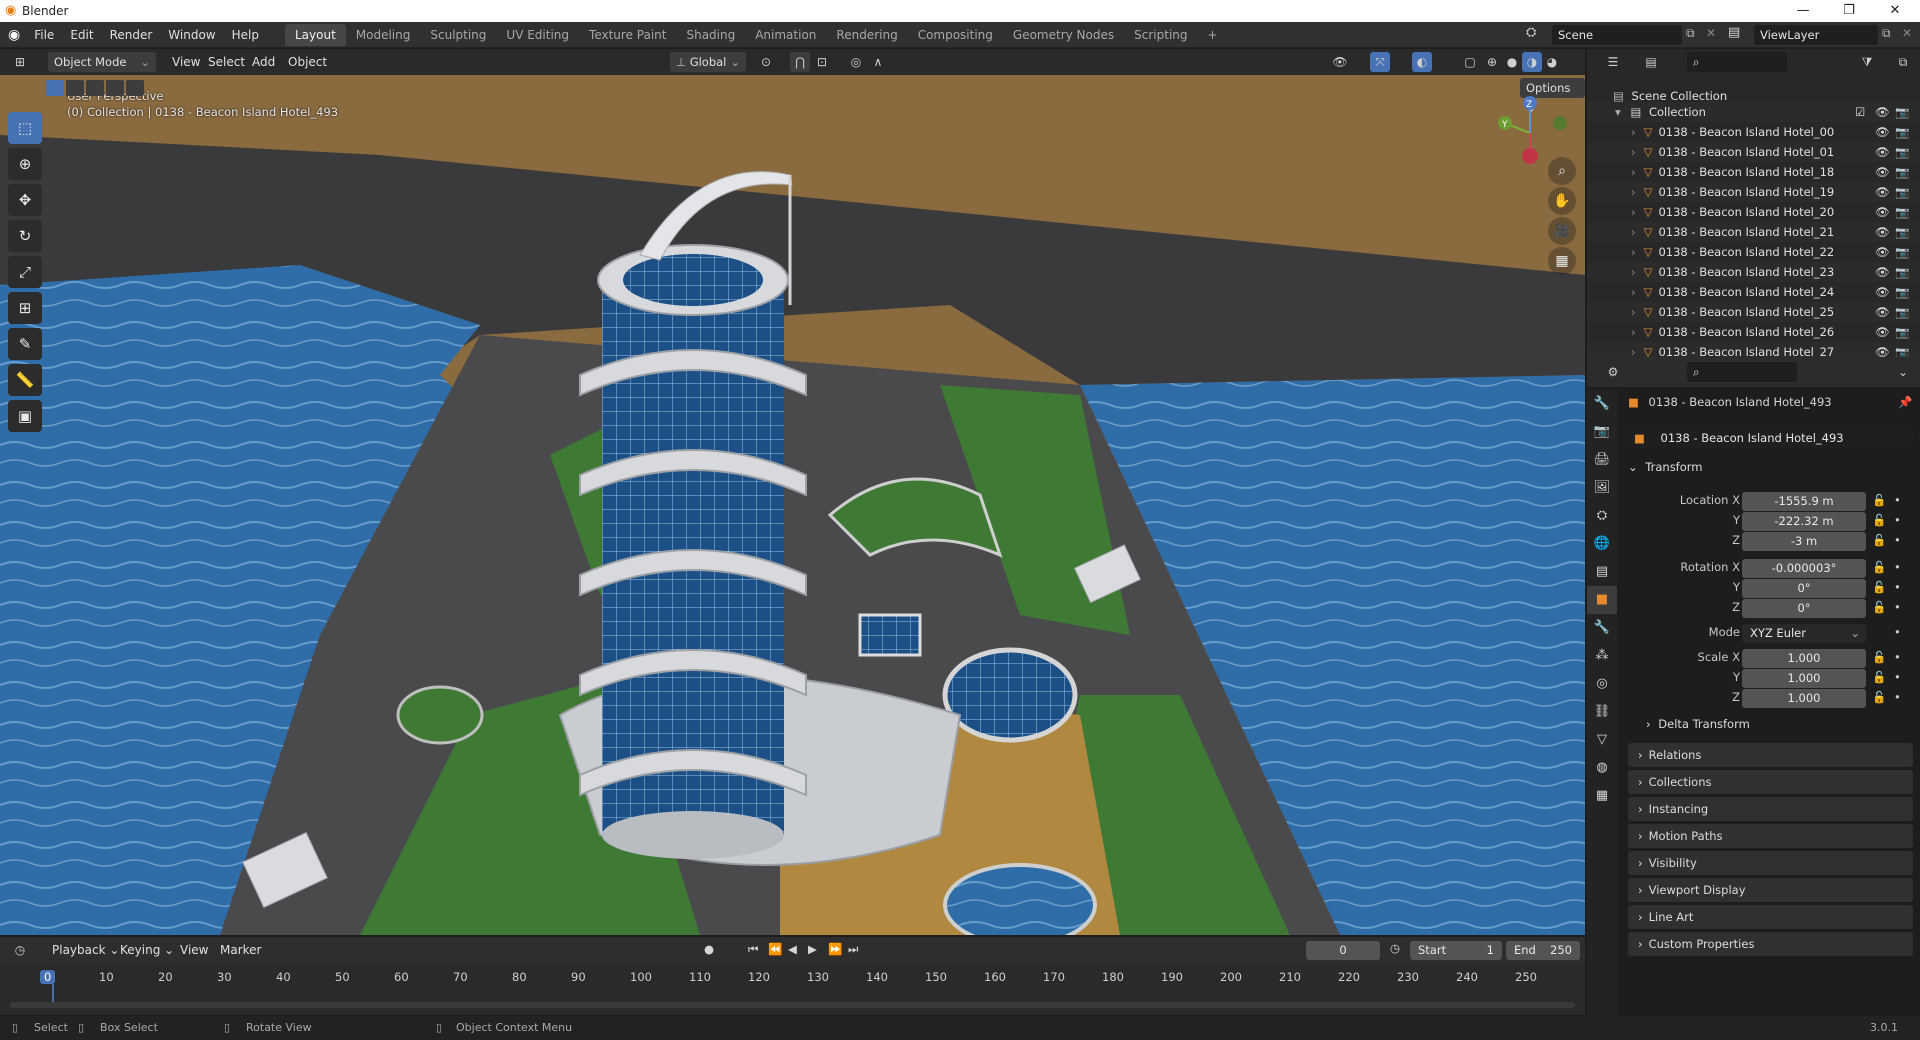 Image resolution: width=1920 pixels, height=1040 pixels. Describe the element at coordinates (1753, 192) in the screenshot. I see `outliner-object-row: › ▽ 0138 - Beacon Island Hotel_19 👁 📷` at that location.